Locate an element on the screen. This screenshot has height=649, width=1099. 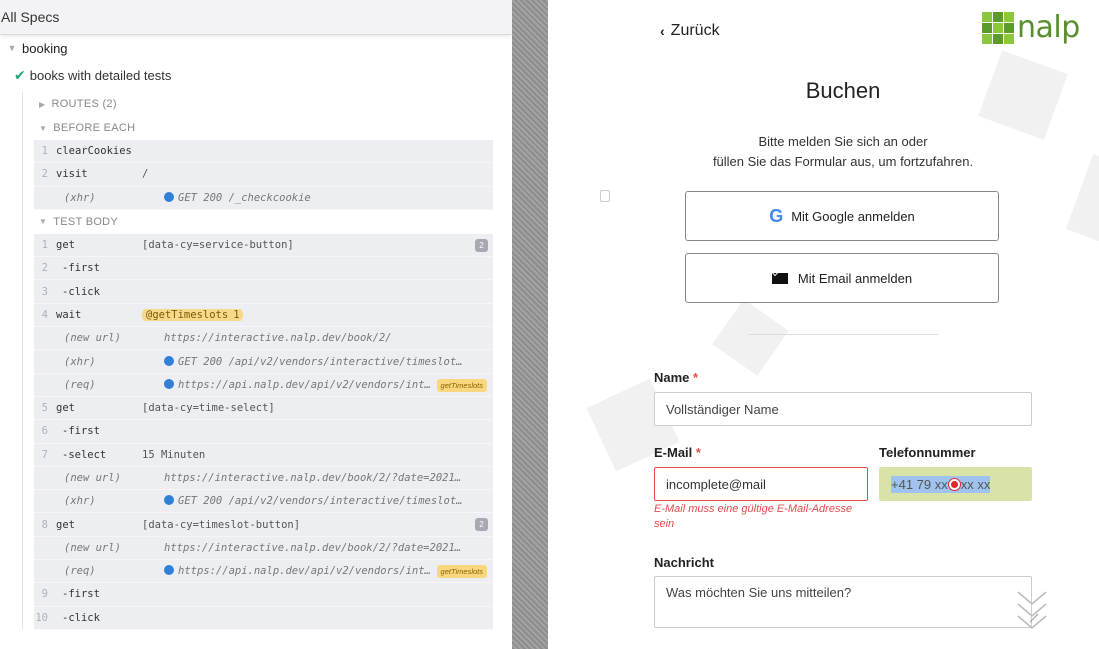
alias-count: 1 is located at coordinates (236, 314).